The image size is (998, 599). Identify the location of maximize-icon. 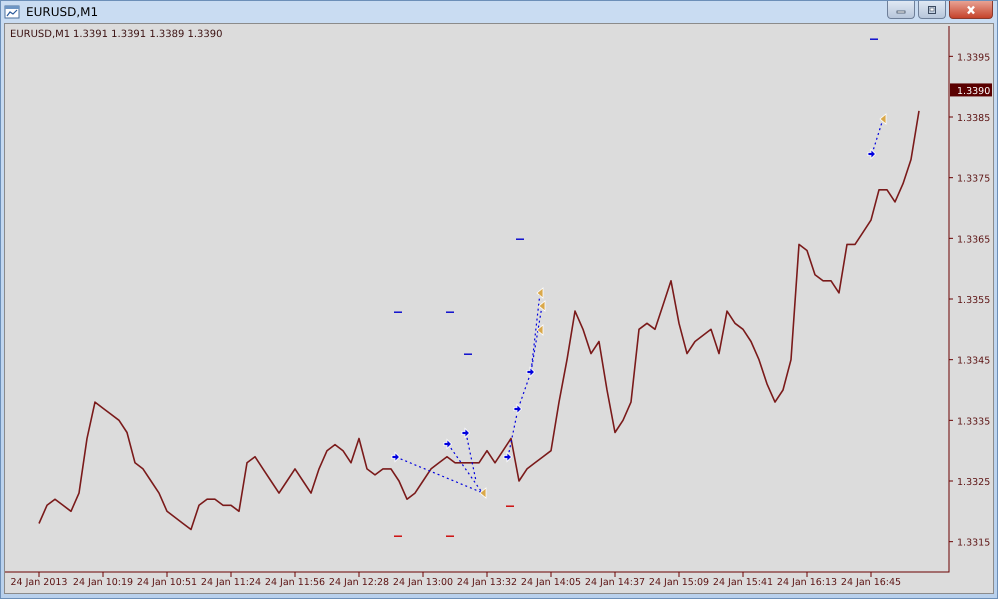
(932, 9).